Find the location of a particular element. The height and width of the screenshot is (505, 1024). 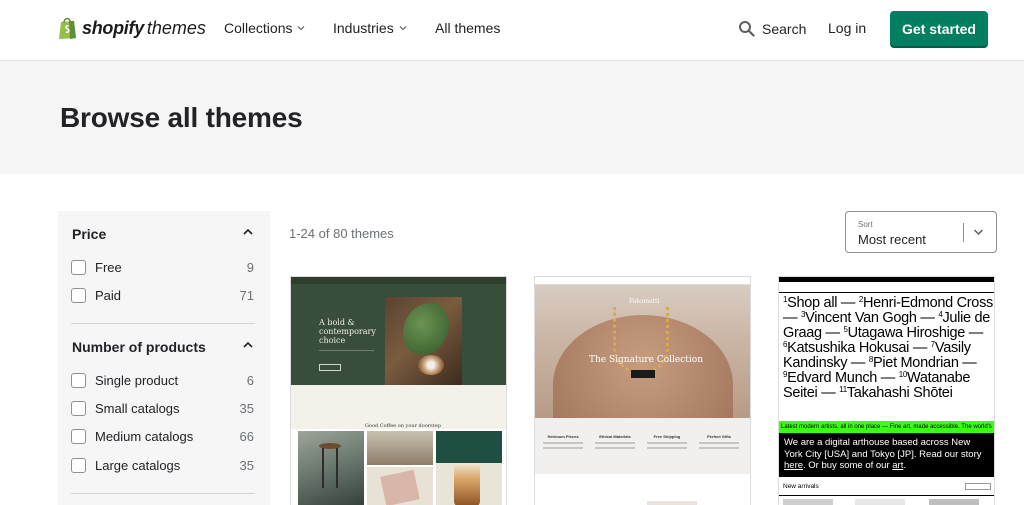

feature-title: Heirloom Pieces is located at coordinates (563, 436).